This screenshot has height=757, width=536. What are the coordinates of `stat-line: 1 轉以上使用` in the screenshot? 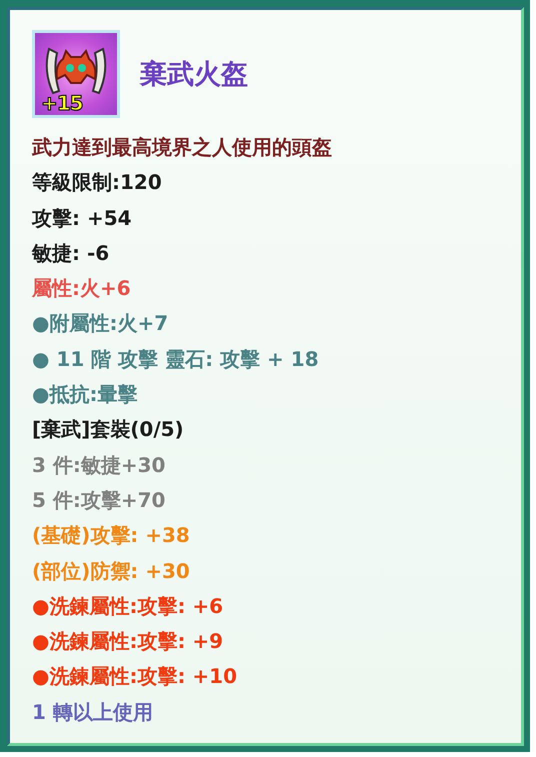 It's located at (93, 712).